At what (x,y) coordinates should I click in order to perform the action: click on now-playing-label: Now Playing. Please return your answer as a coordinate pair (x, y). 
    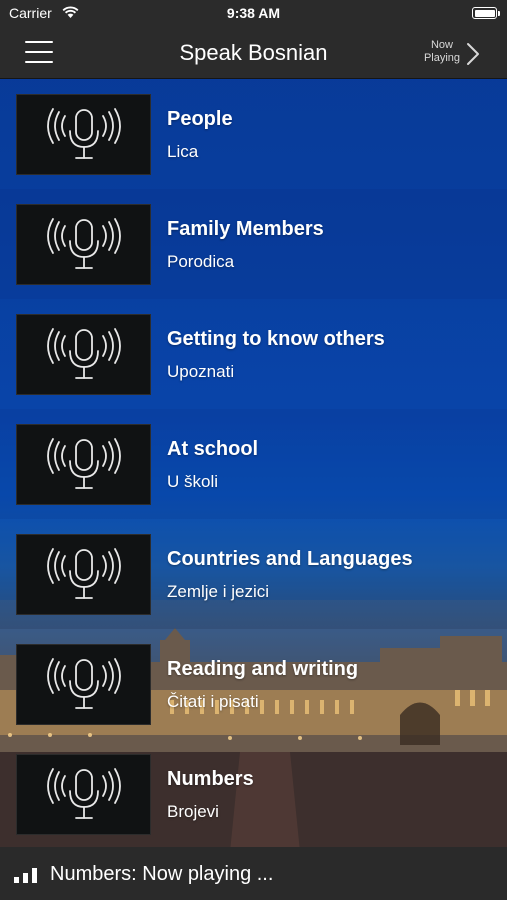
    Looking at the image, I should click on (442, 52).